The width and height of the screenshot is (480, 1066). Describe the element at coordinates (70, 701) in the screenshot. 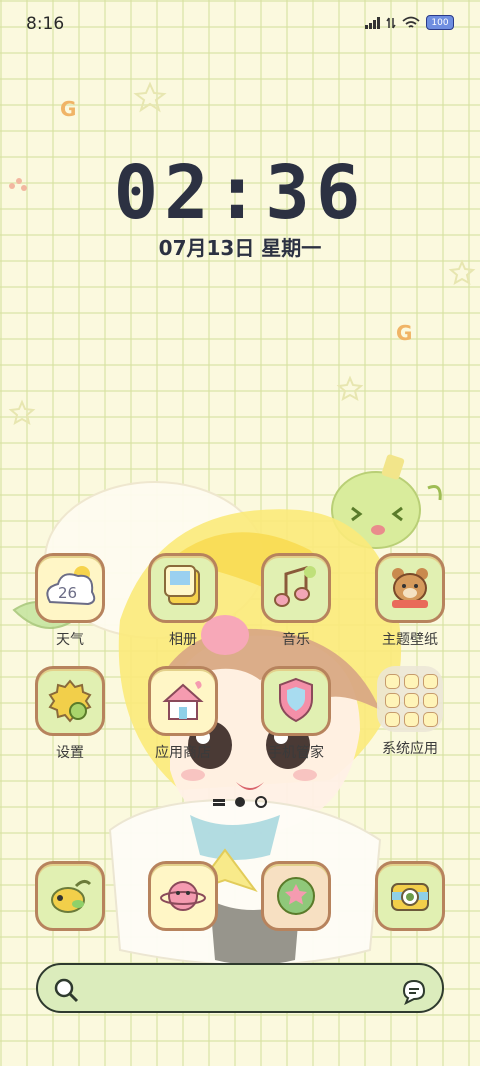

I see `settings-icon` at that location.